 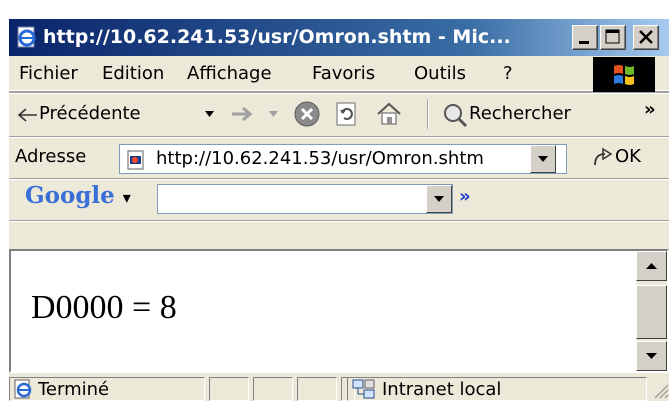 I want to click on address-field: http://10.62.241.53/usr/Omron.shtm, so click(x=343, y=159).